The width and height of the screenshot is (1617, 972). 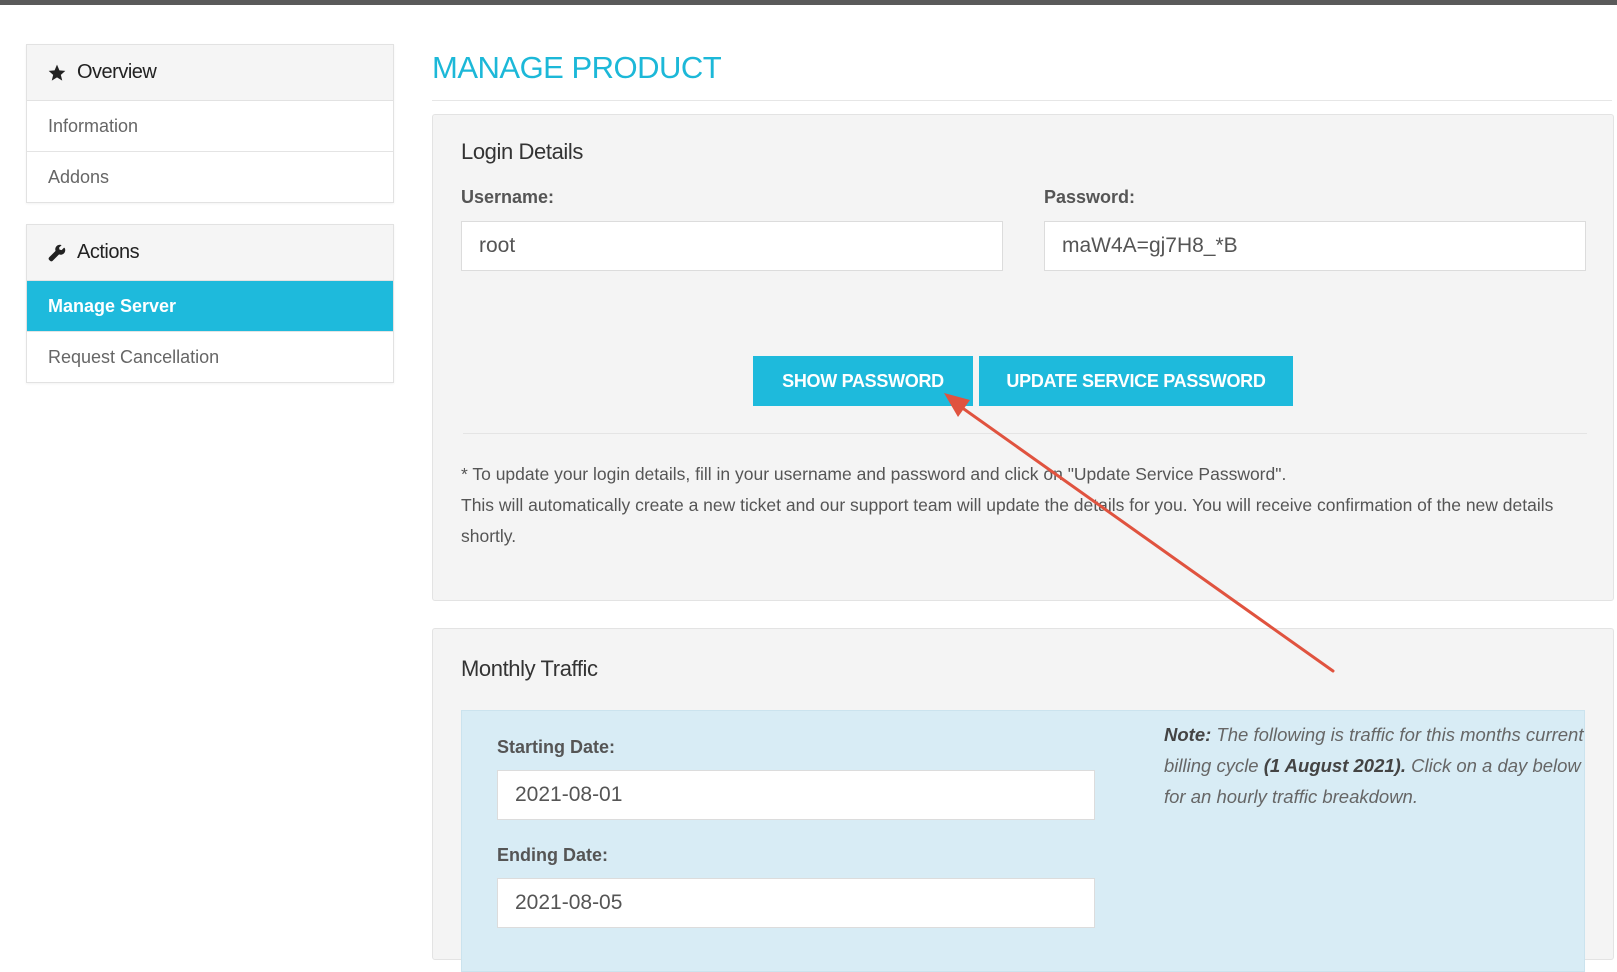 I want to click on starting-date-field: 2021-08-01, so click(x=796, y=795).